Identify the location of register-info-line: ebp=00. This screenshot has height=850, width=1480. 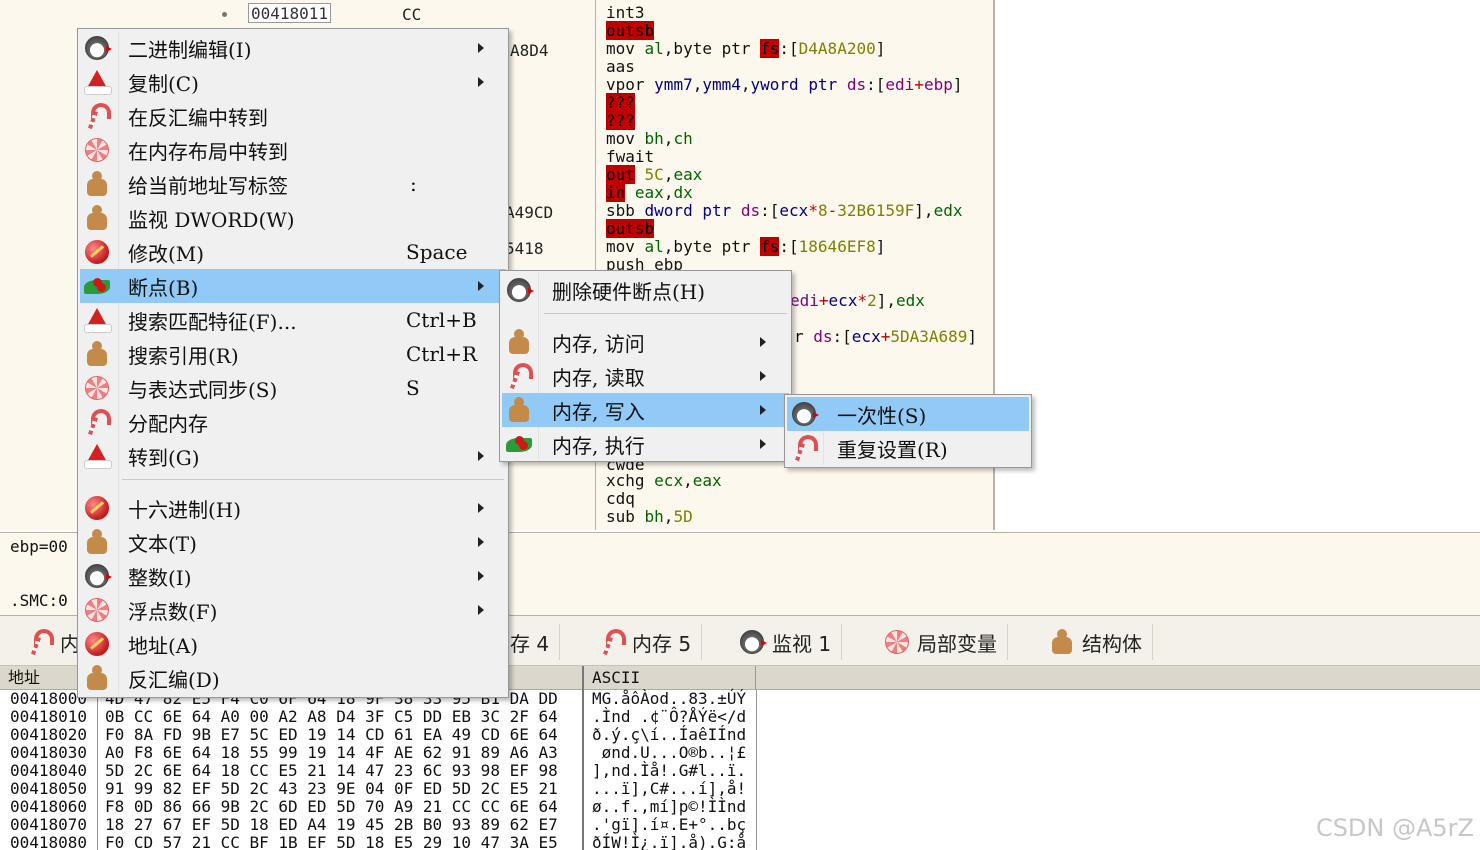
(39, 546).